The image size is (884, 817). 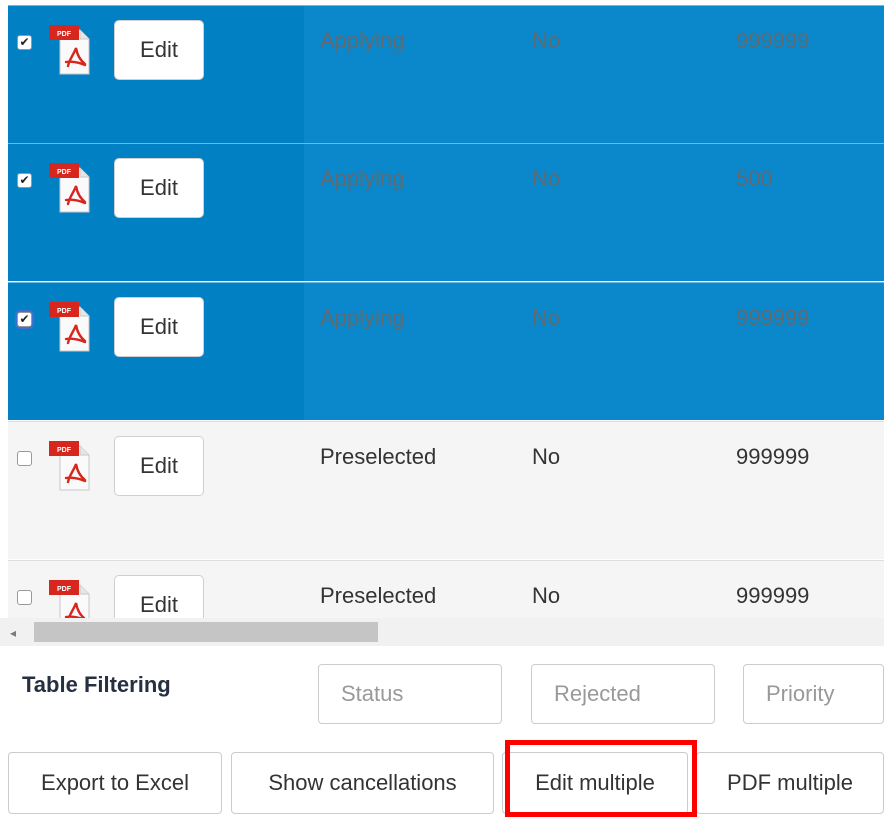 What do you see at coordinates (754, 178) in the screenshot?
I see `priority-cell: 500` at bounding box center [754, 178].